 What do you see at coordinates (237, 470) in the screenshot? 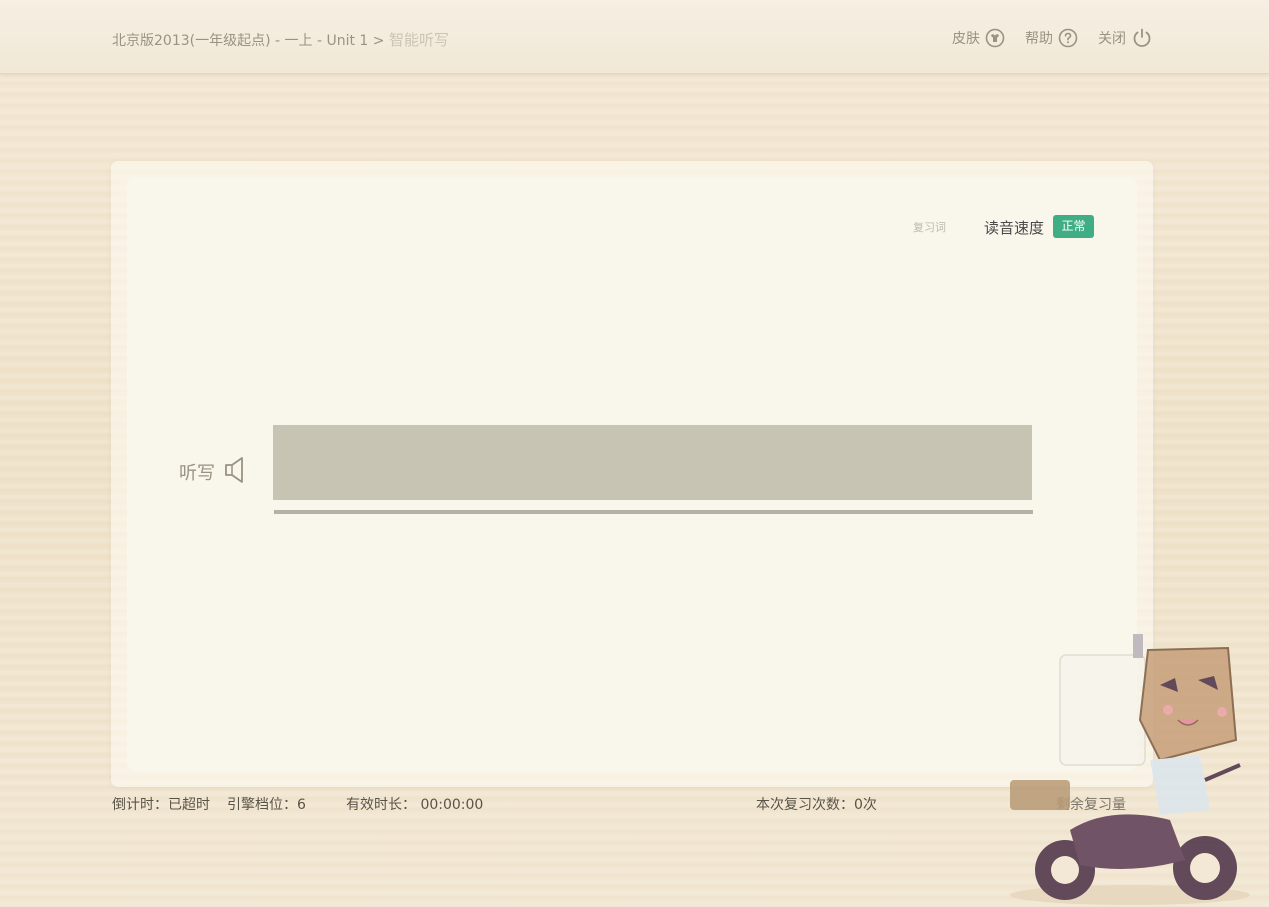
I see `speaker-icon` at bounding box center [237, 470].